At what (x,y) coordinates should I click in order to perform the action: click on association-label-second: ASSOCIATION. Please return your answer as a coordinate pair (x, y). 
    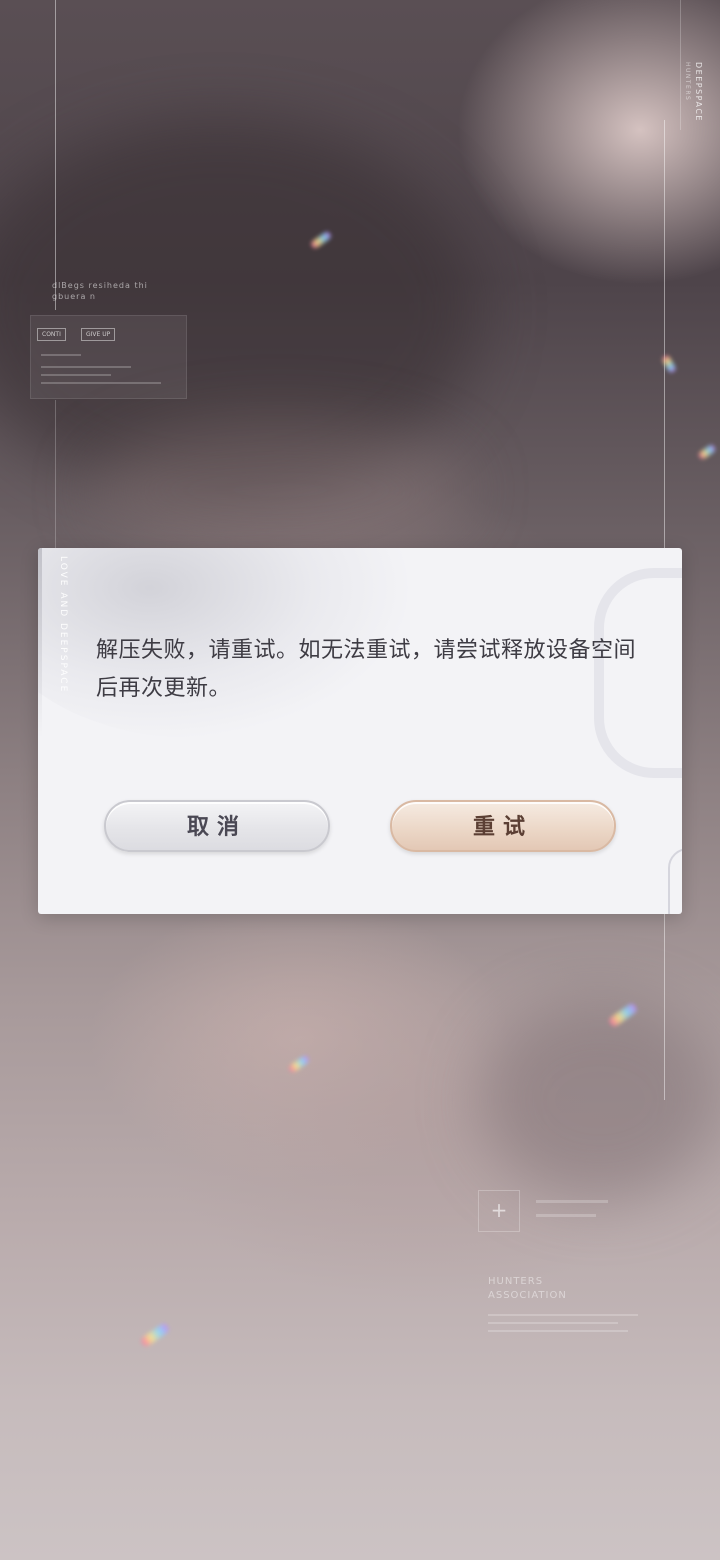
    Looking at the image, I should click on (527, 1295).